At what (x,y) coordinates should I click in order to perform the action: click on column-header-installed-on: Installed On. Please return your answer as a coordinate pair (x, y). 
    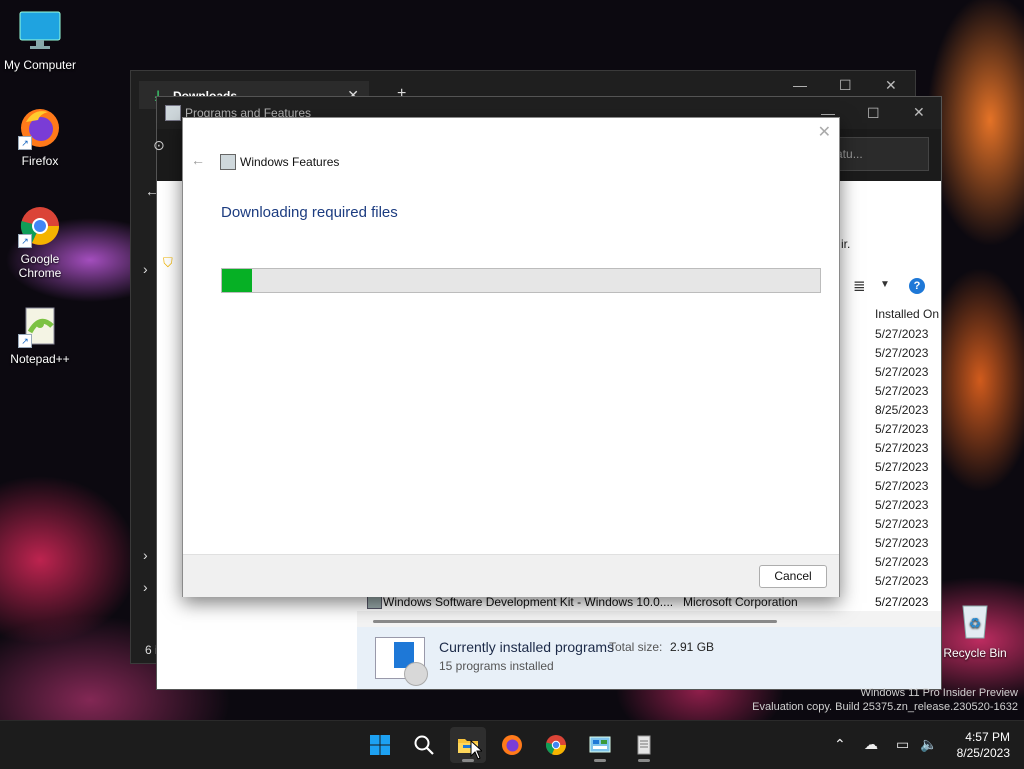
    Looking at the image, I should click on (907, 314).